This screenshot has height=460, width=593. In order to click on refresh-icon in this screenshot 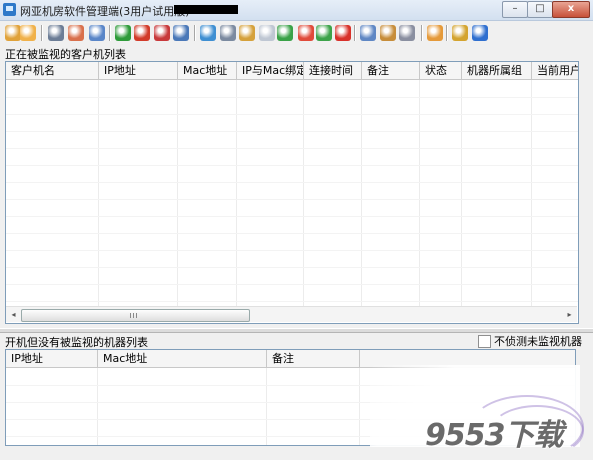, I will do `click(324, 33)`.